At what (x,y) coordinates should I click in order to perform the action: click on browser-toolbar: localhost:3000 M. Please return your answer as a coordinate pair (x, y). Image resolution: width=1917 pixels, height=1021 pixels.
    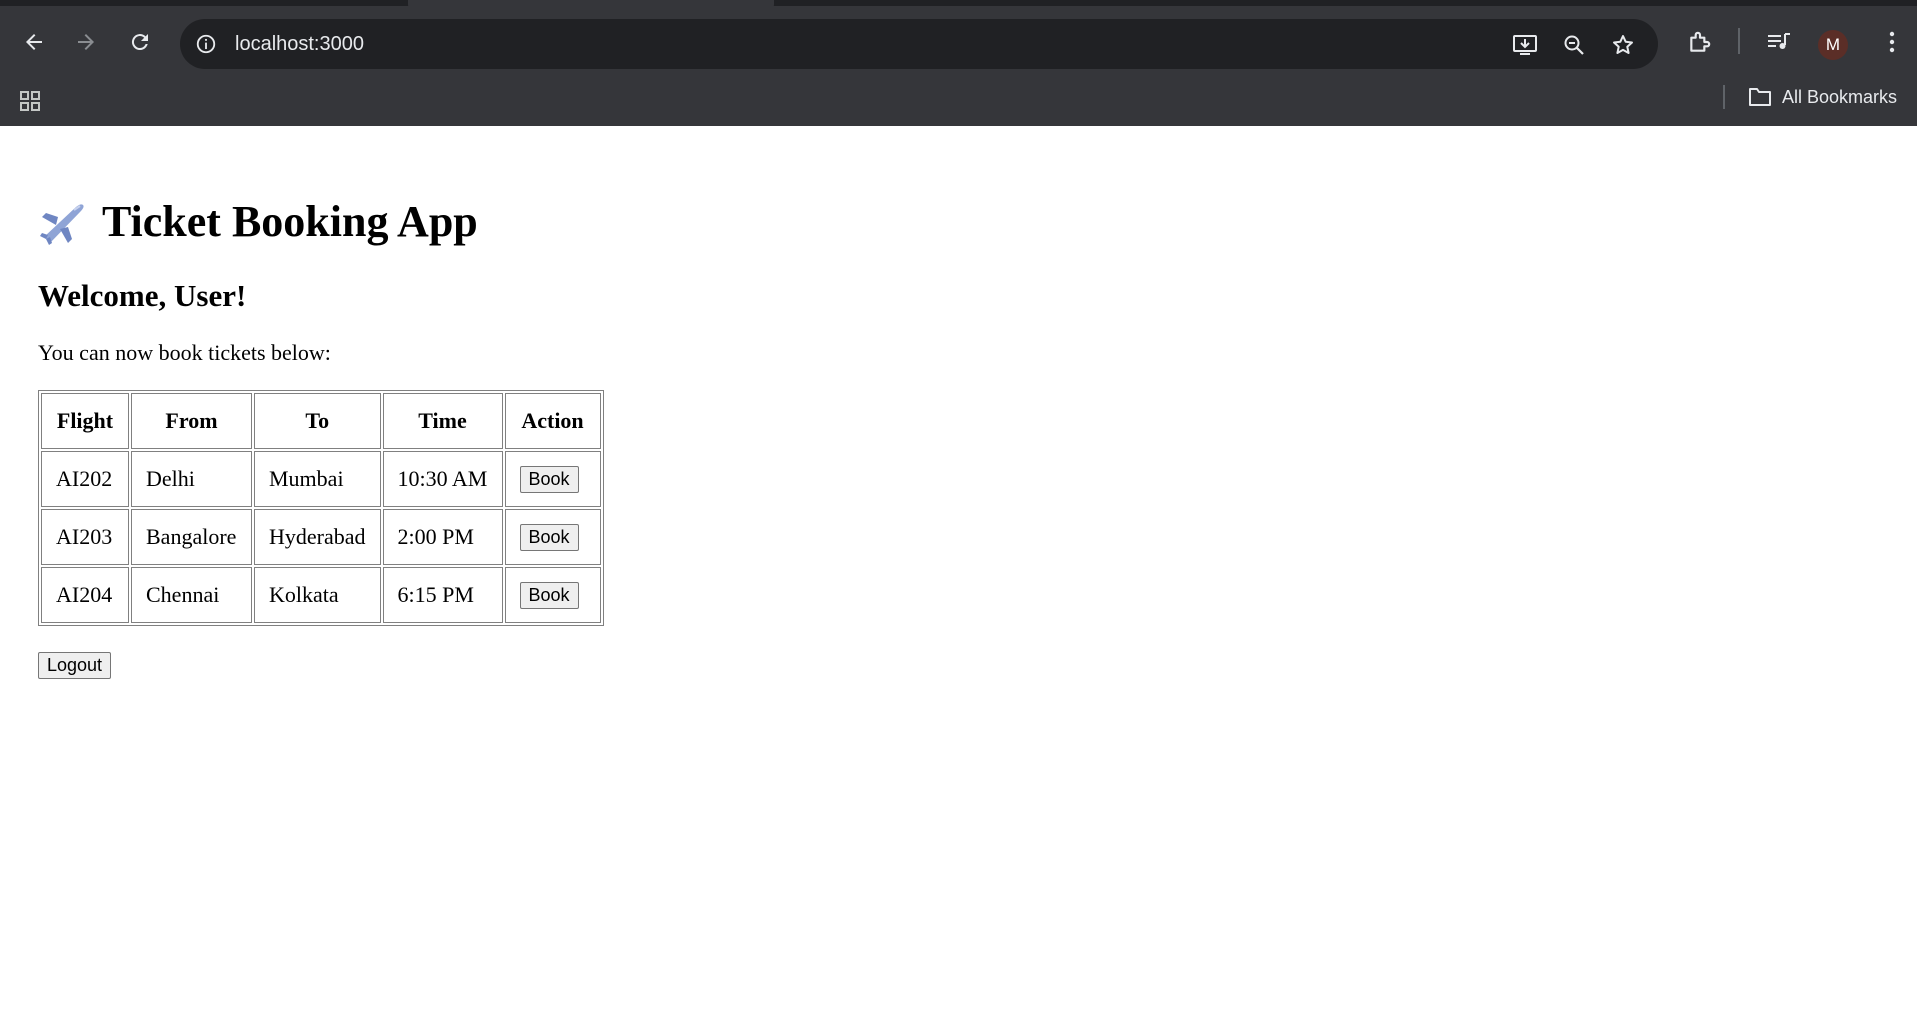
    Looking at the image, I should click on (958, 39).